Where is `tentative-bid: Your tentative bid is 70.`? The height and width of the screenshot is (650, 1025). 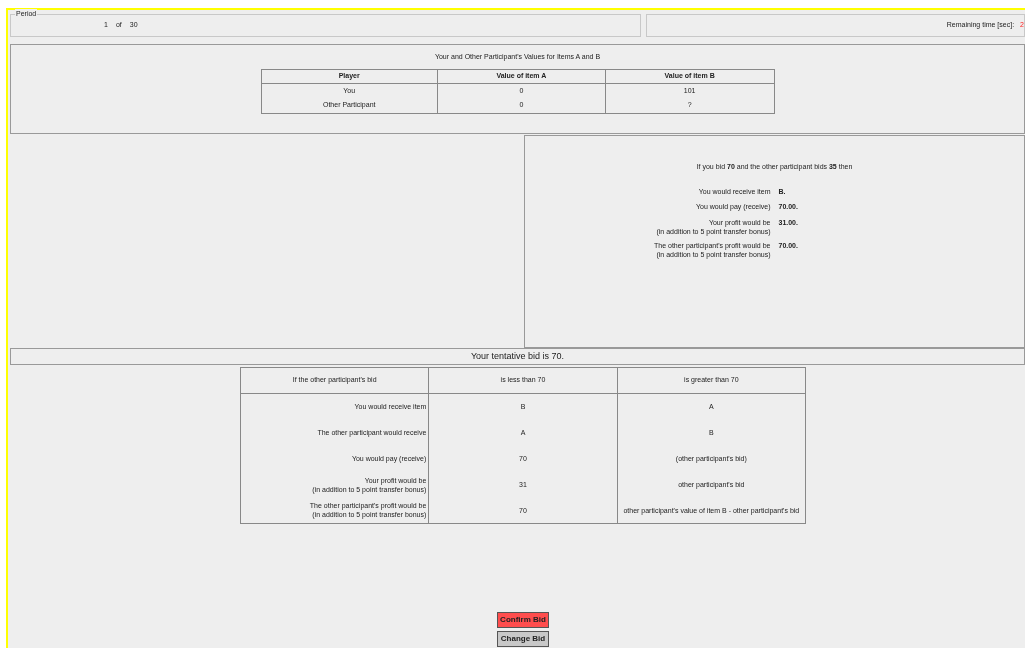 tentative-bid: Your tentative bid is 70. is located at coordinates (517, 356).